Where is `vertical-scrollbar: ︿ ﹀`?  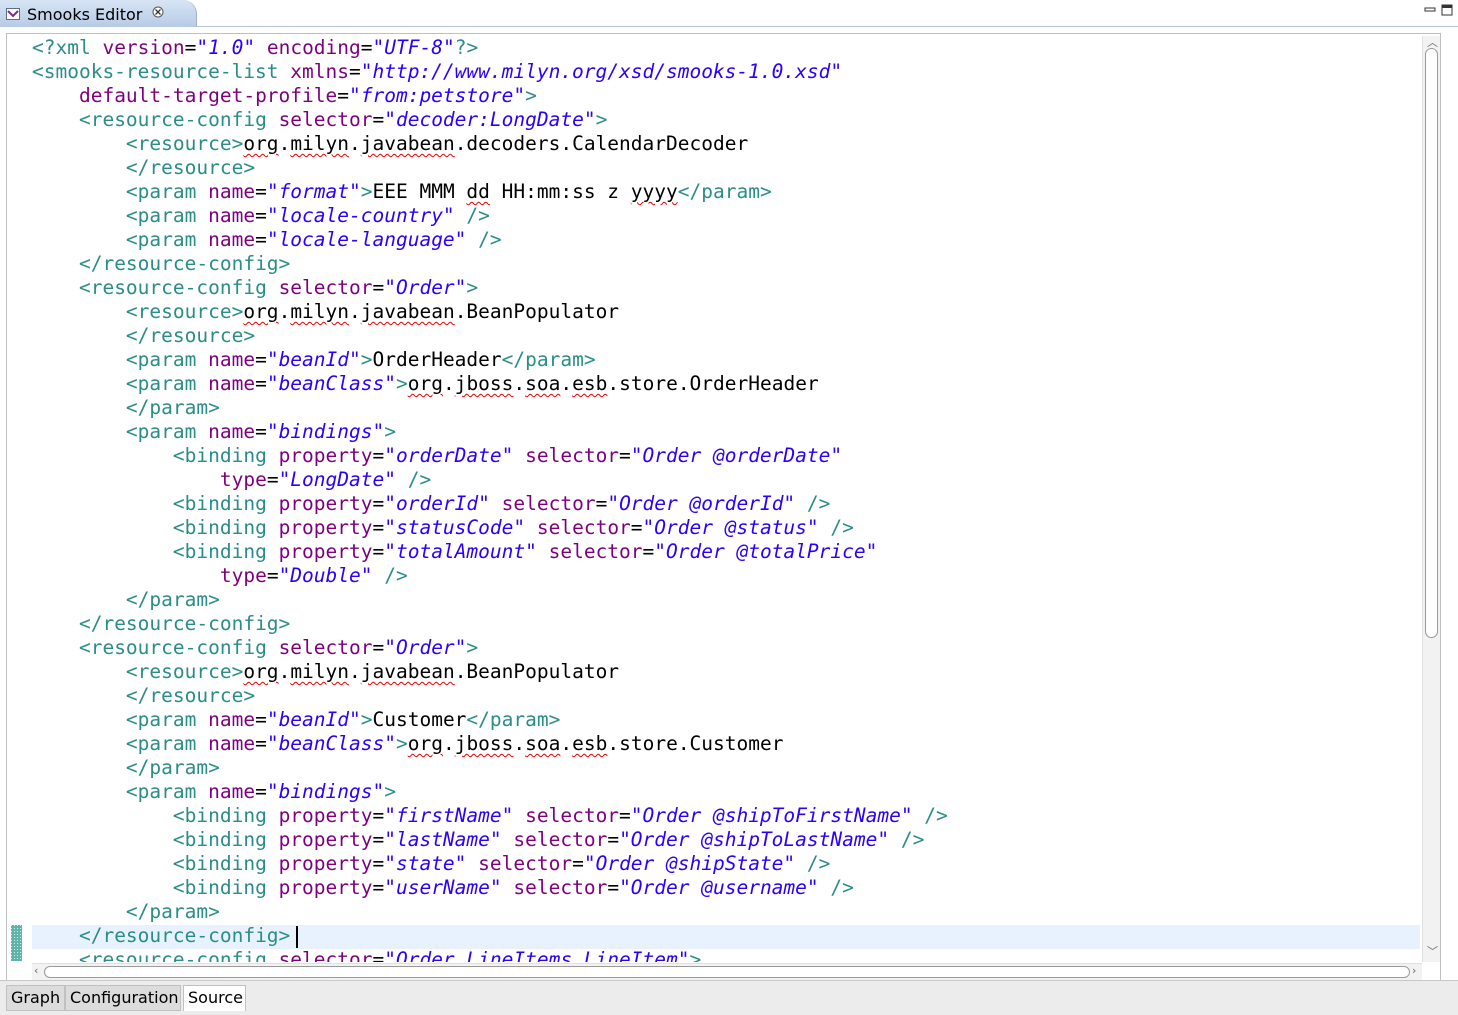
vertical-scrollbar: ︿ ﹀ is located at coordinates (1431, 499).